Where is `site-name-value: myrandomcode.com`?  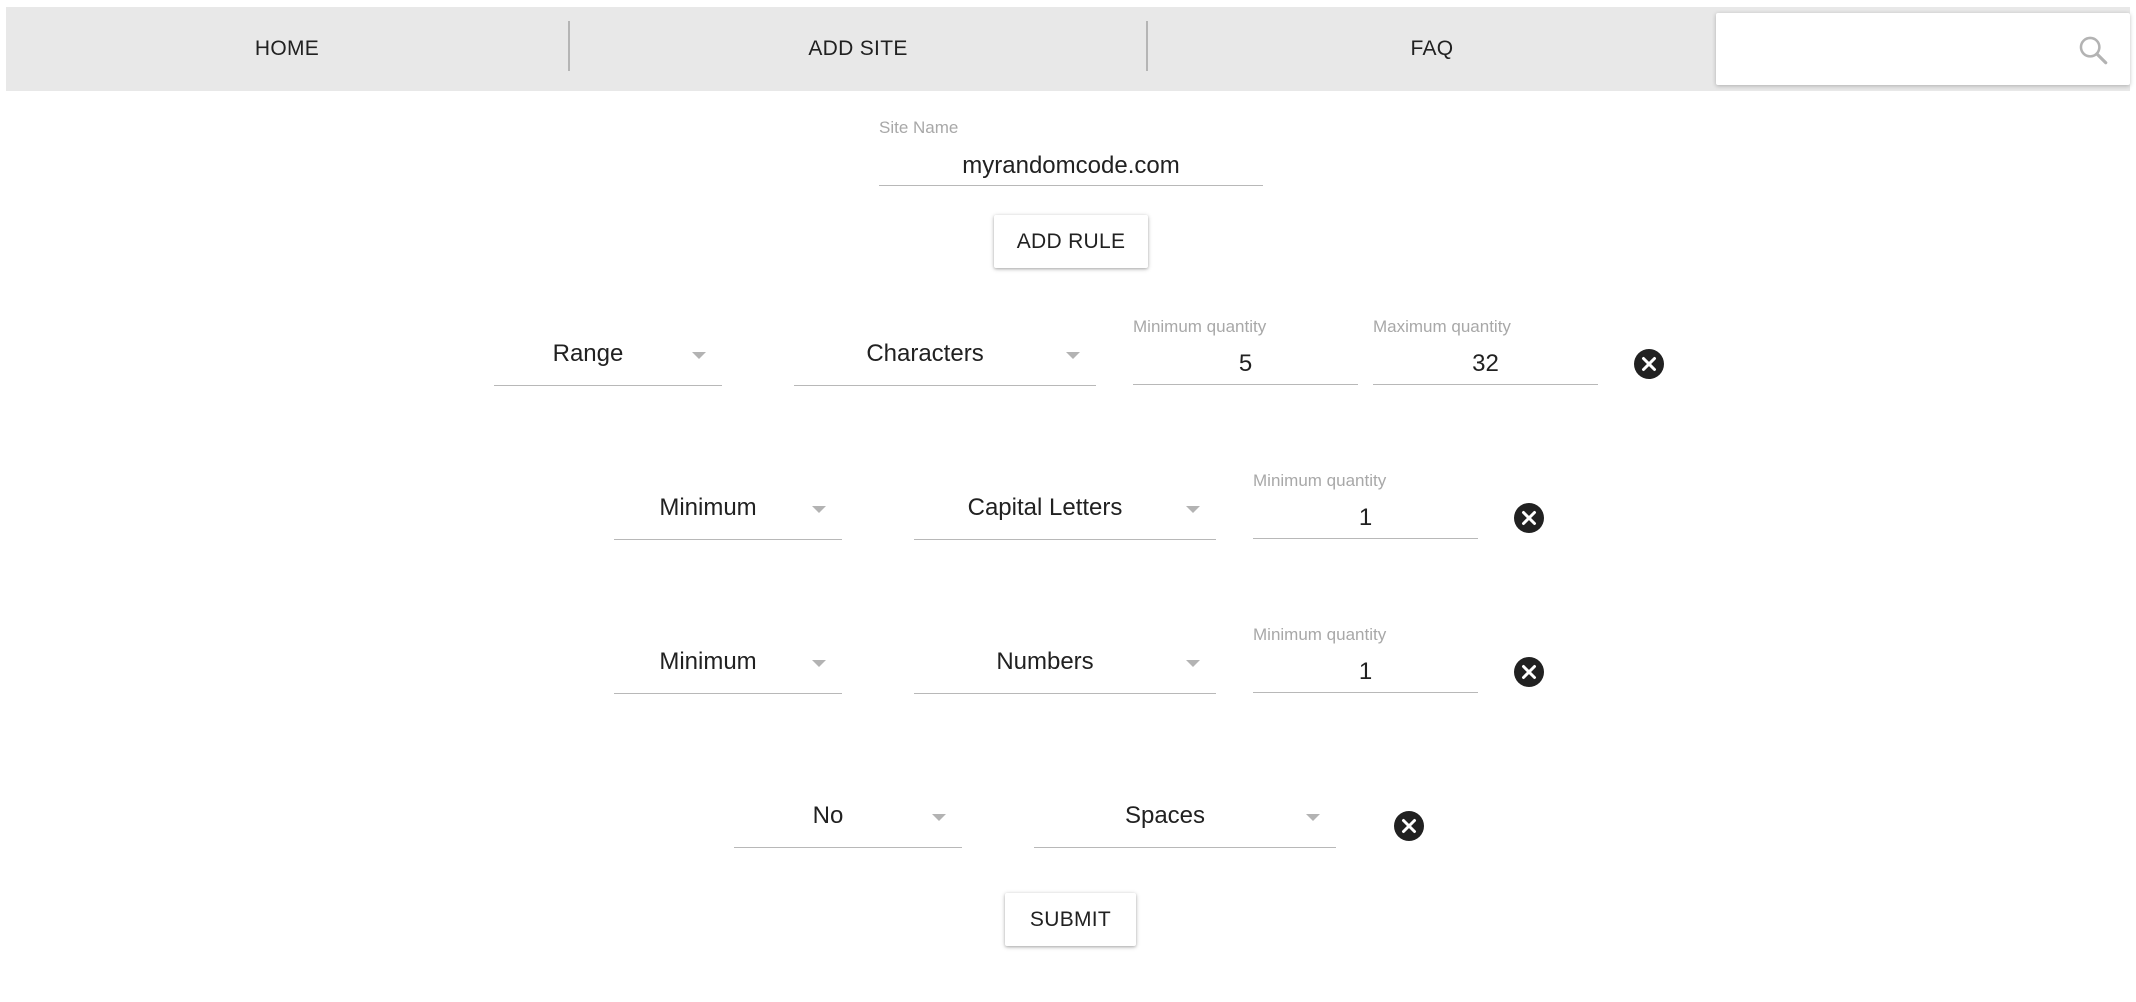 site-name-value: myrandomcode.com is located at coordinates (1071, 165).